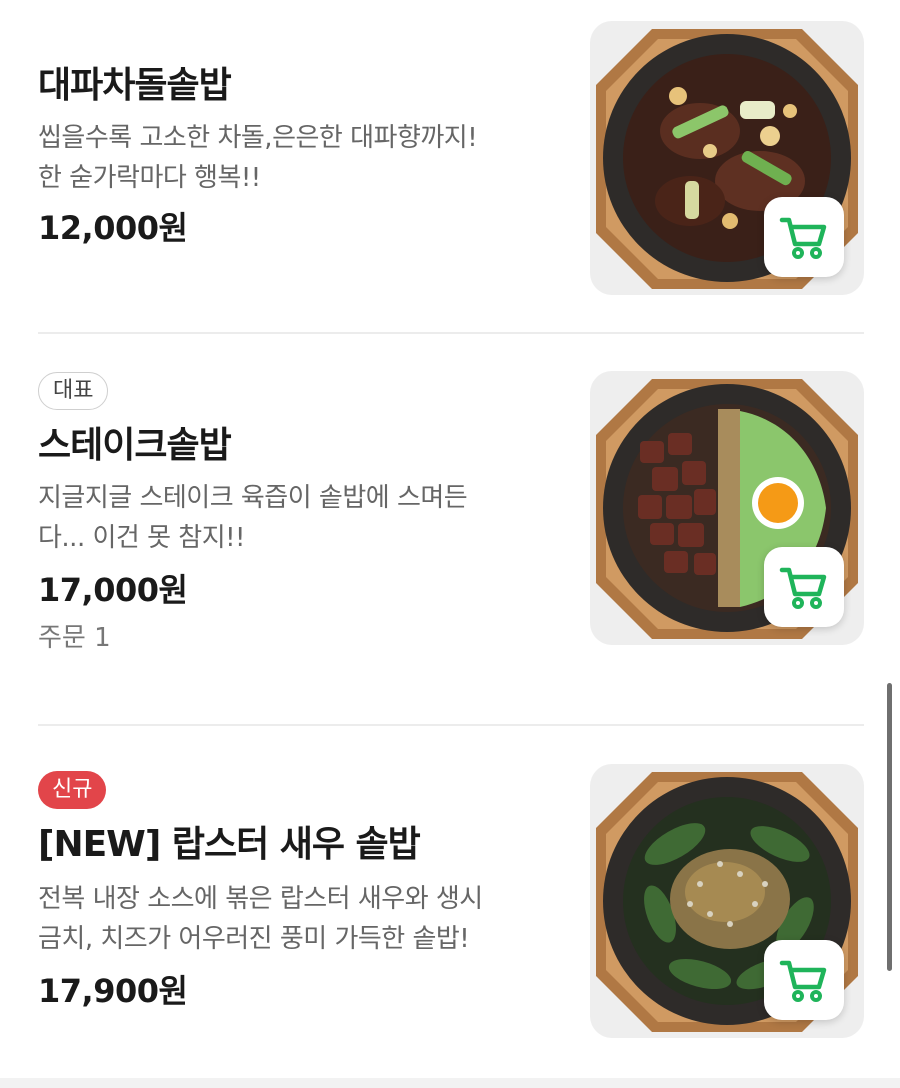 The height and width of the screenshot is (1088, 900). What do you see at coordinates (889, 827) in the screenshot?
I see `scrollbar` at bounding box center [889, 827].